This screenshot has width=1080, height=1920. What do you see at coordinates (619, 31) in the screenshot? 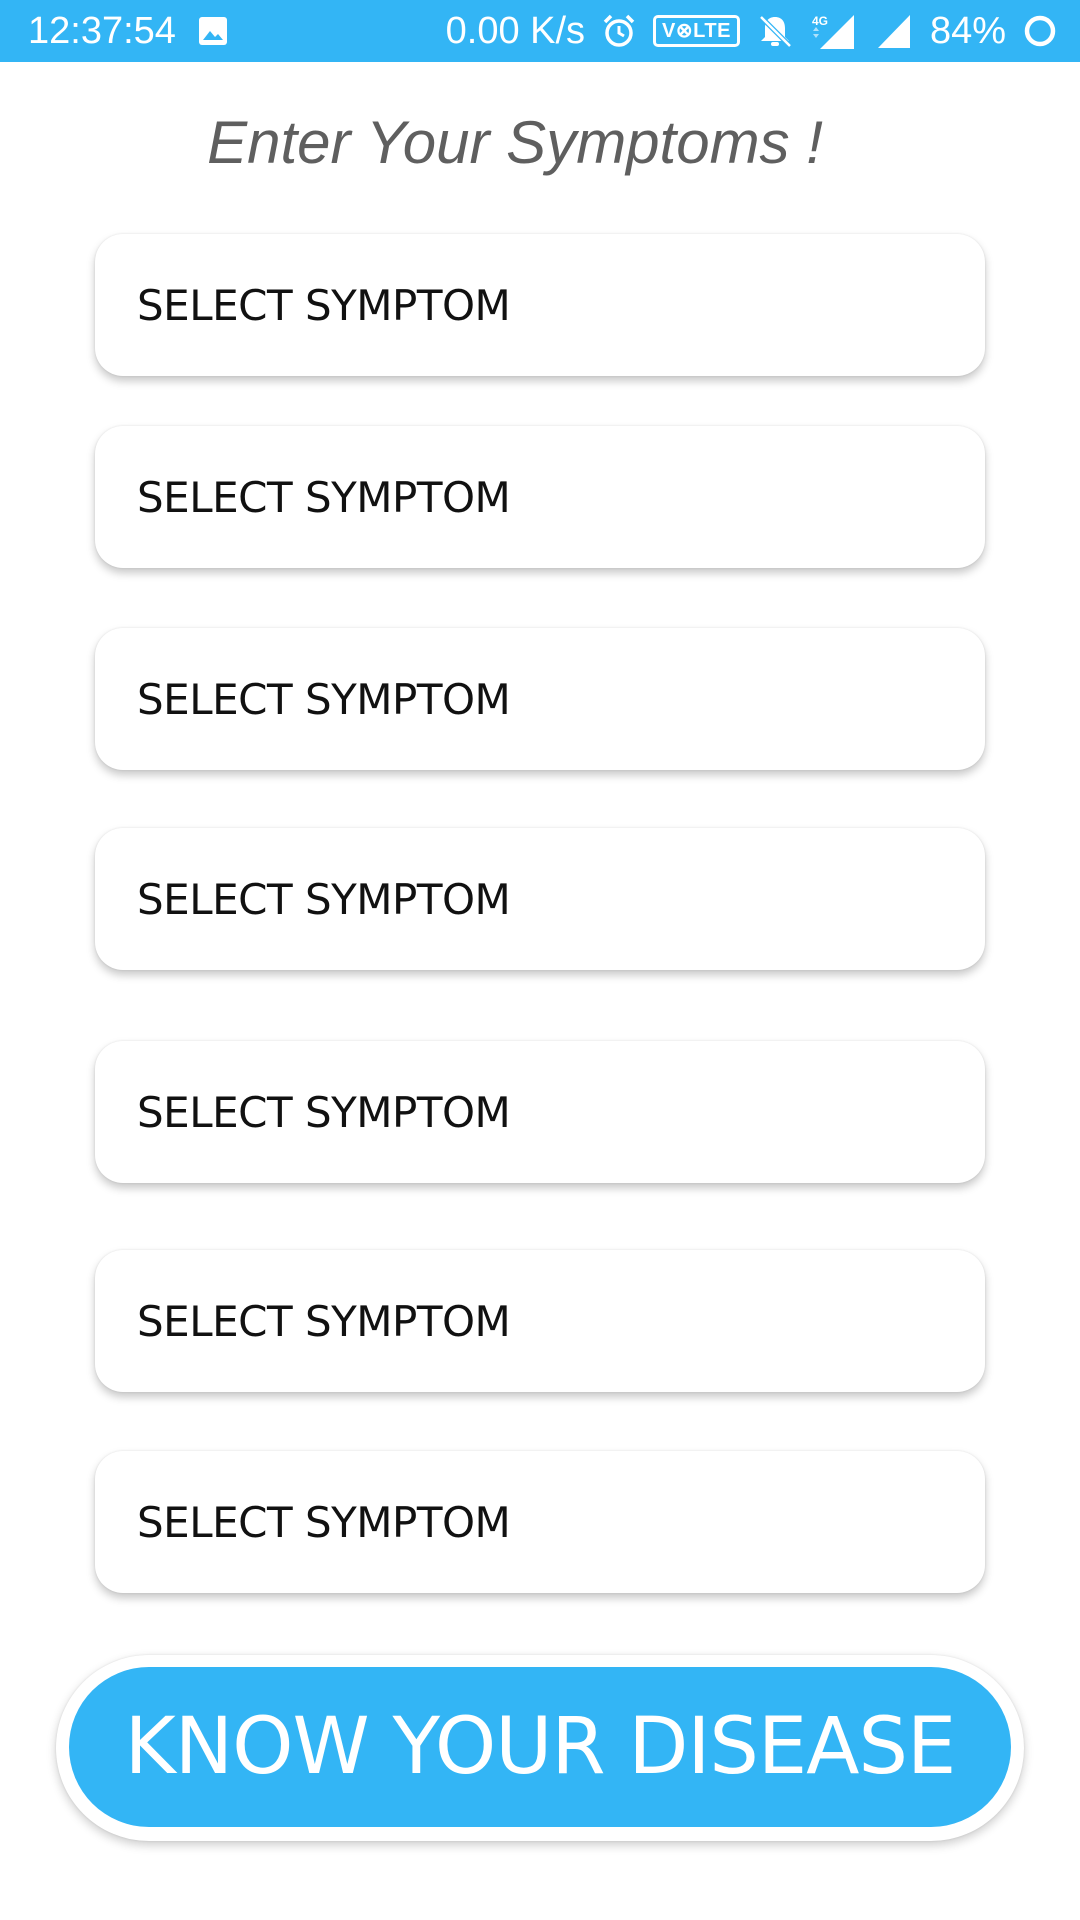
I see `alarm-icon` at bounding box center [619, 31].